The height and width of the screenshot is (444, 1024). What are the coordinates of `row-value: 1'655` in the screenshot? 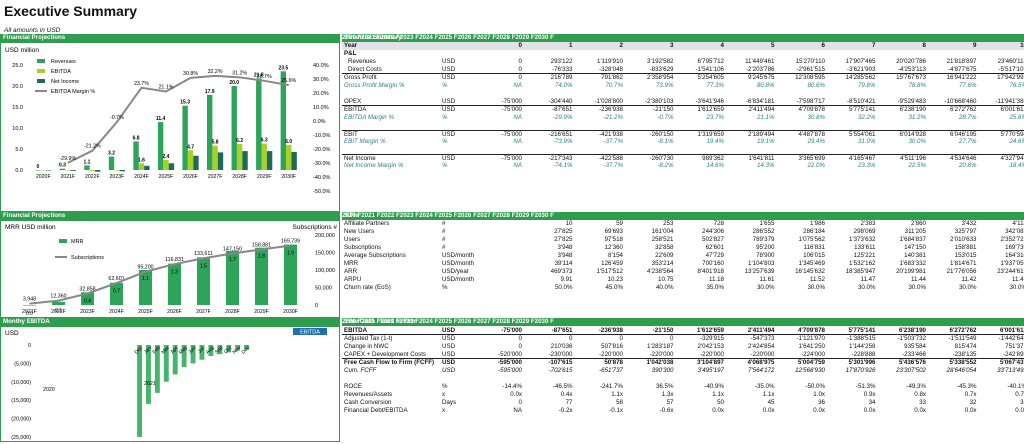 It's located at (767, 223).